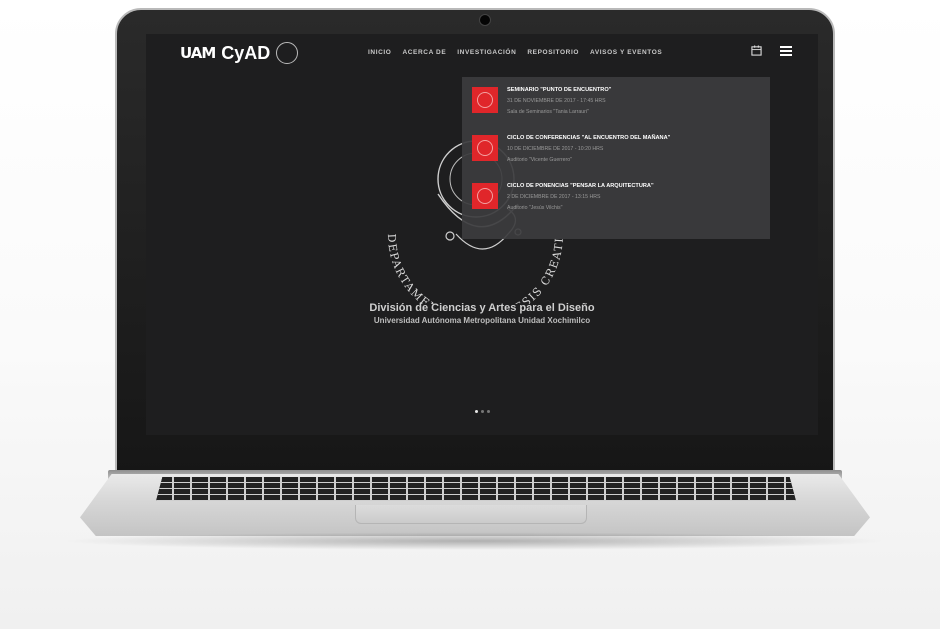  What do you see at coordinates (626, 52) in the screenshot?
I see `nav-item-avisos-eventos: AVISOS Y EVENTOS` at bounding box center [626, 52].